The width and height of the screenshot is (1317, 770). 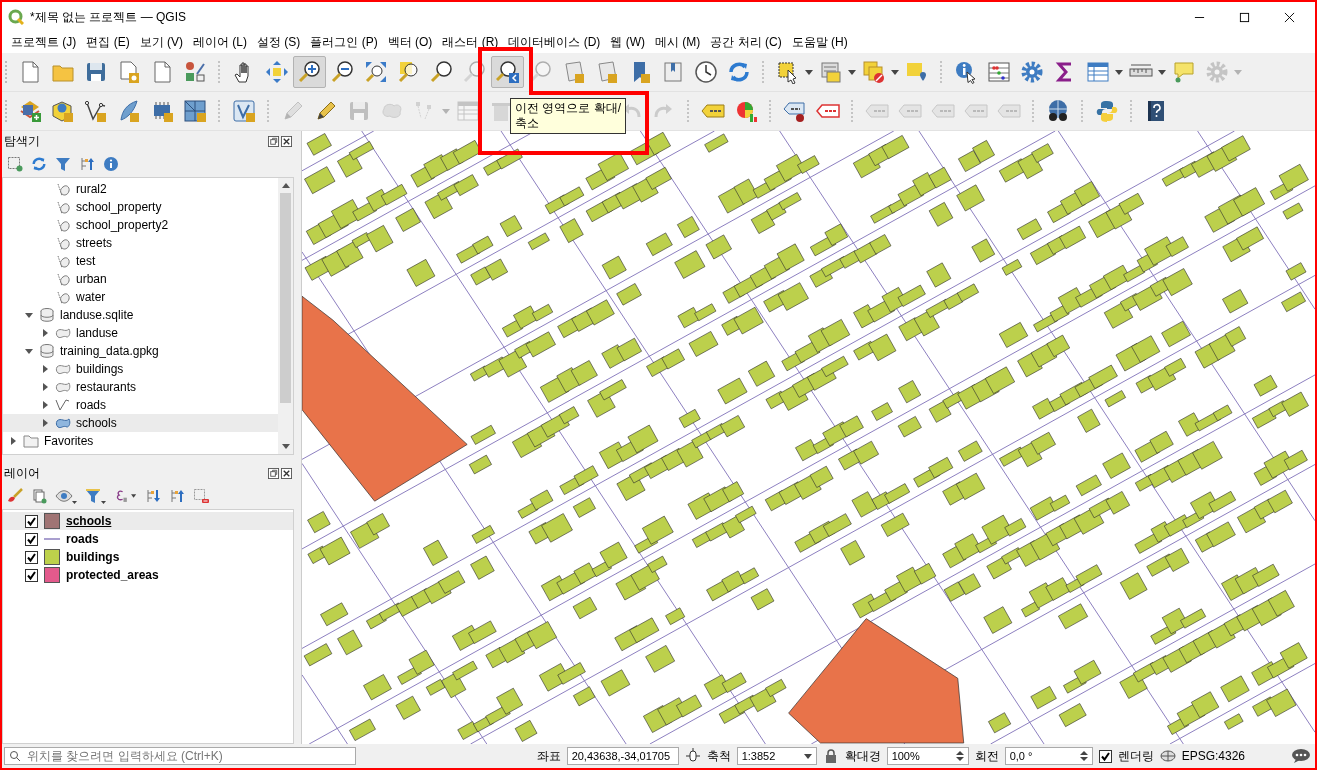 I want to click on panel-title: 탐색기, so click(x=22, y=141).